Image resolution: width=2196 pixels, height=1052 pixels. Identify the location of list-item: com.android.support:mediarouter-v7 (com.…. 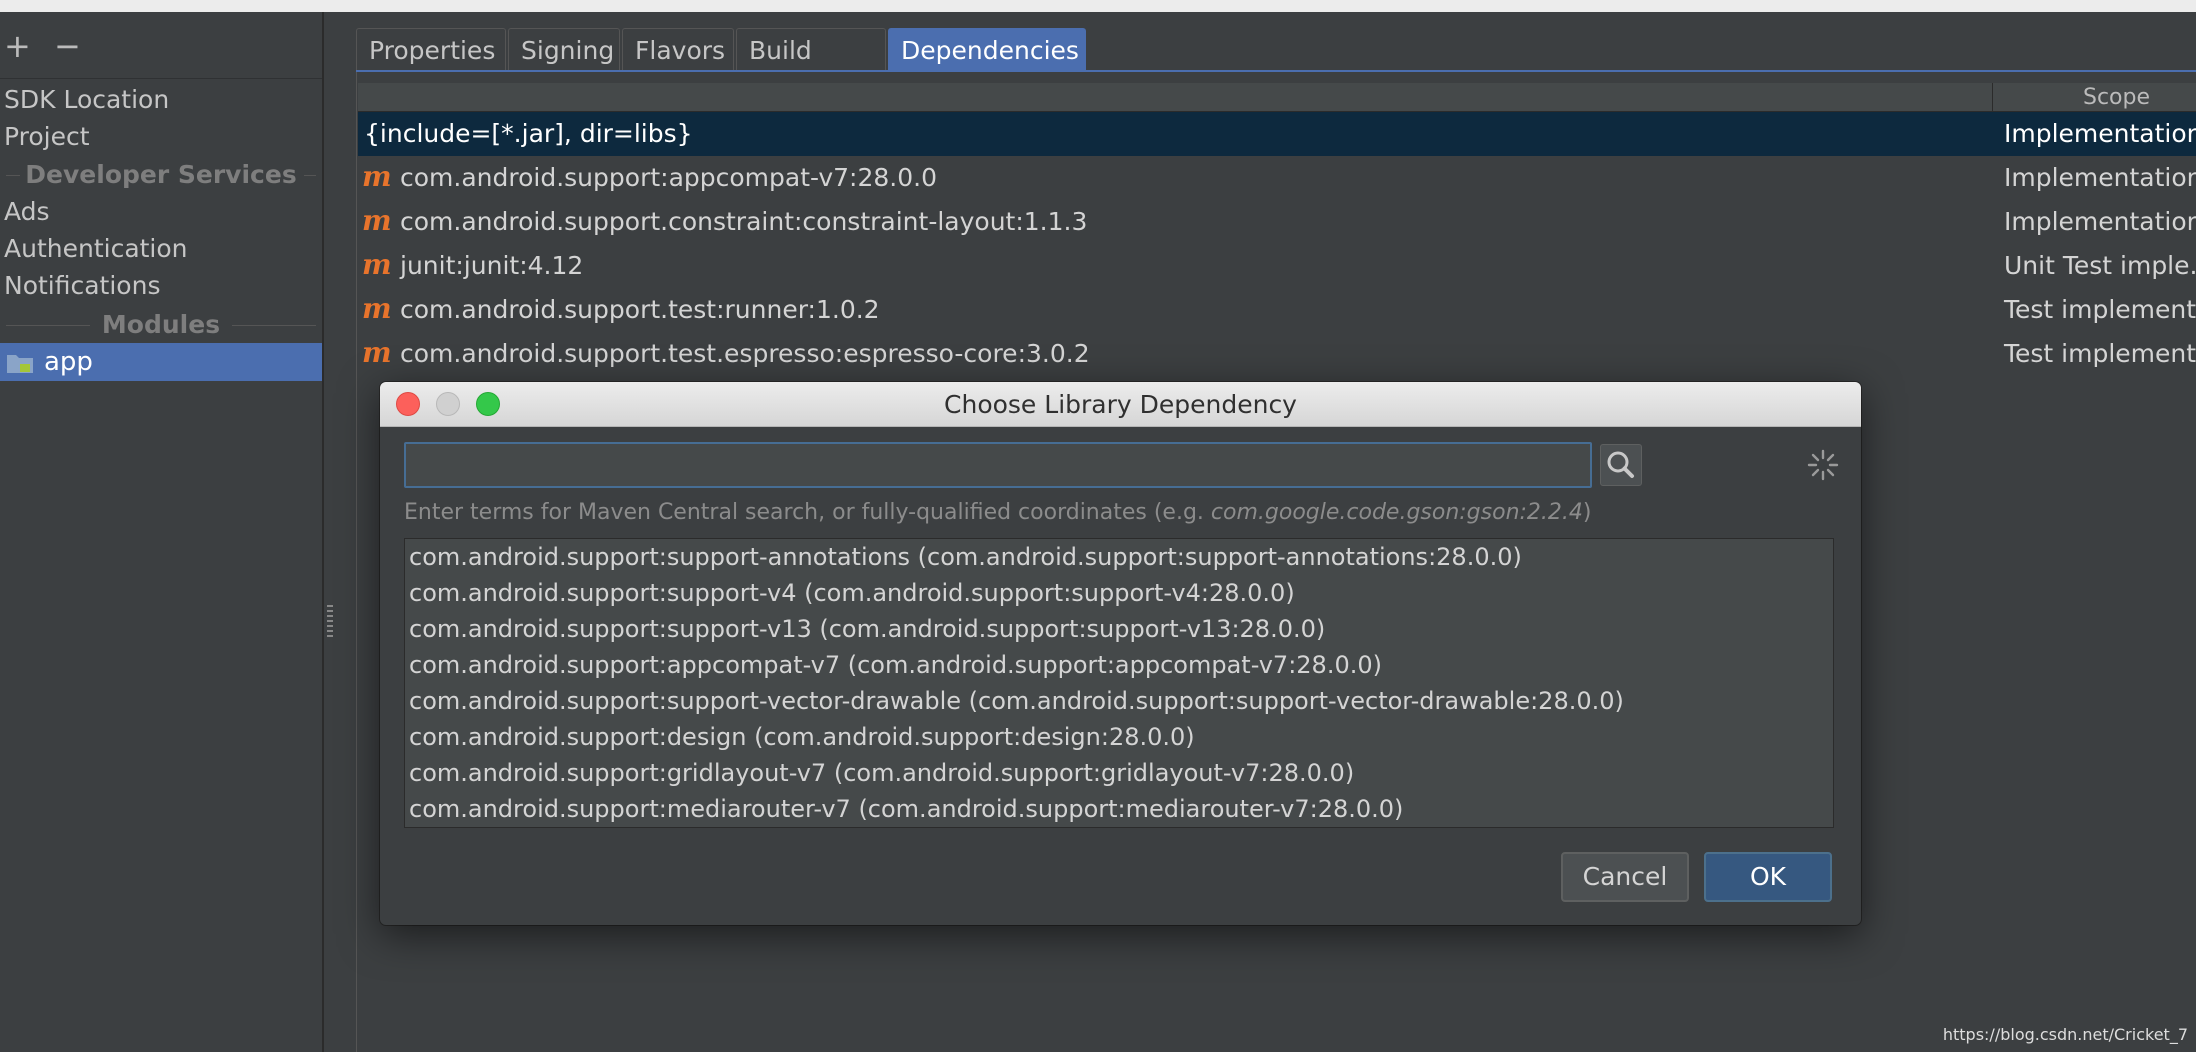
(906, 809).